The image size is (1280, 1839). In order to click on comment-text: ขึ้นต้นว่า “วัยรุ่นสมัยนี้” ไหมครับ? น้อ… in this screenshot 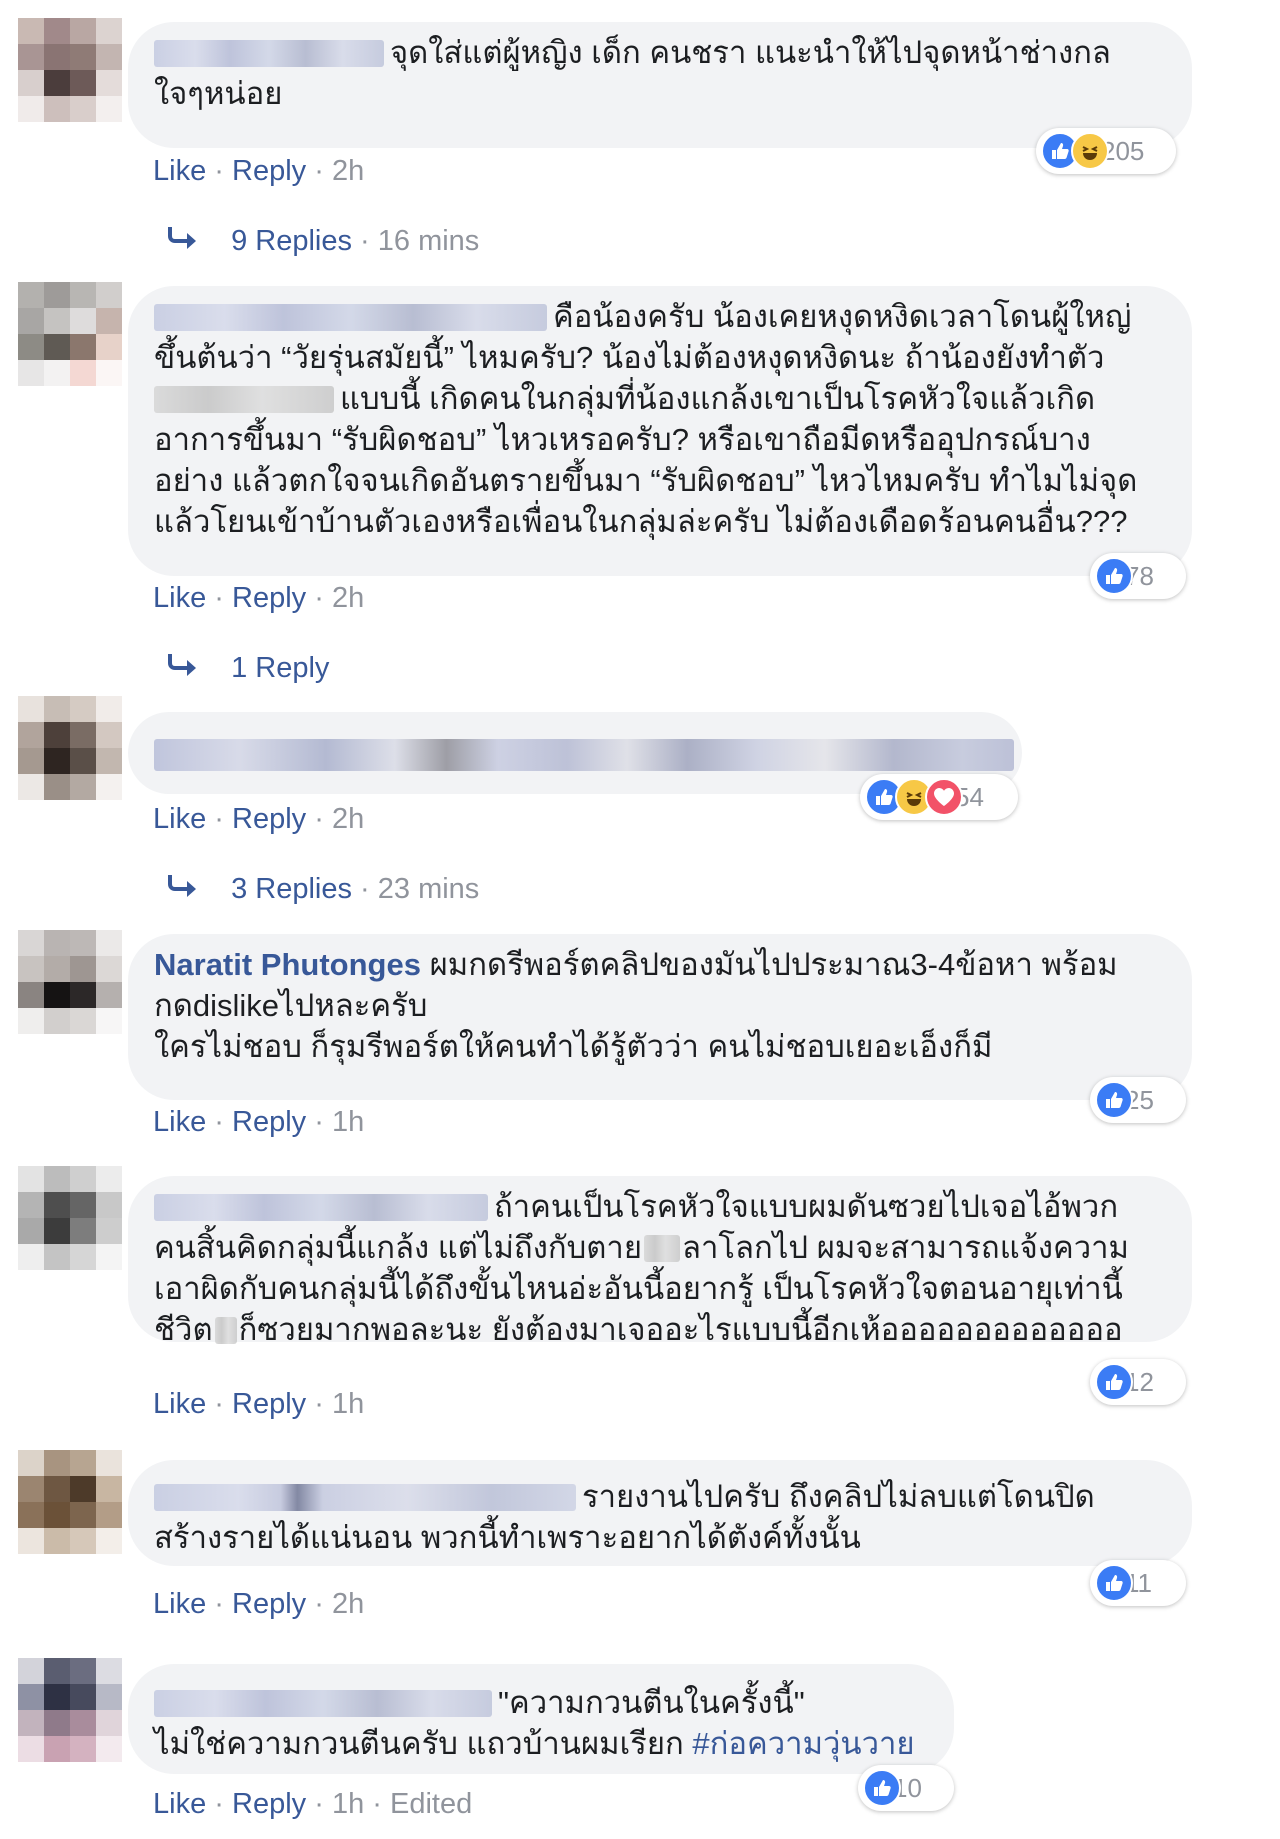, I will do `click(629, 357)`.